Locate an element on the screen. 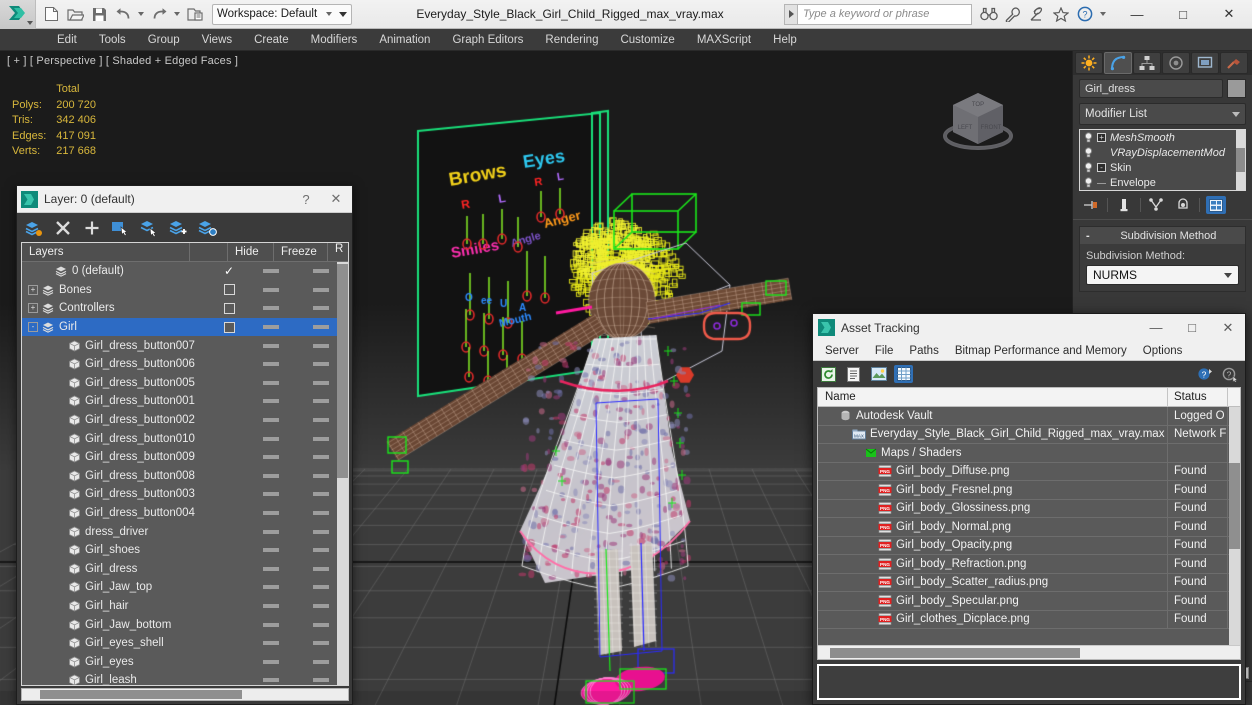 This screenshot has height=705, width=1252. menu-item-edit: Edit is located at coordinates (67, 40).